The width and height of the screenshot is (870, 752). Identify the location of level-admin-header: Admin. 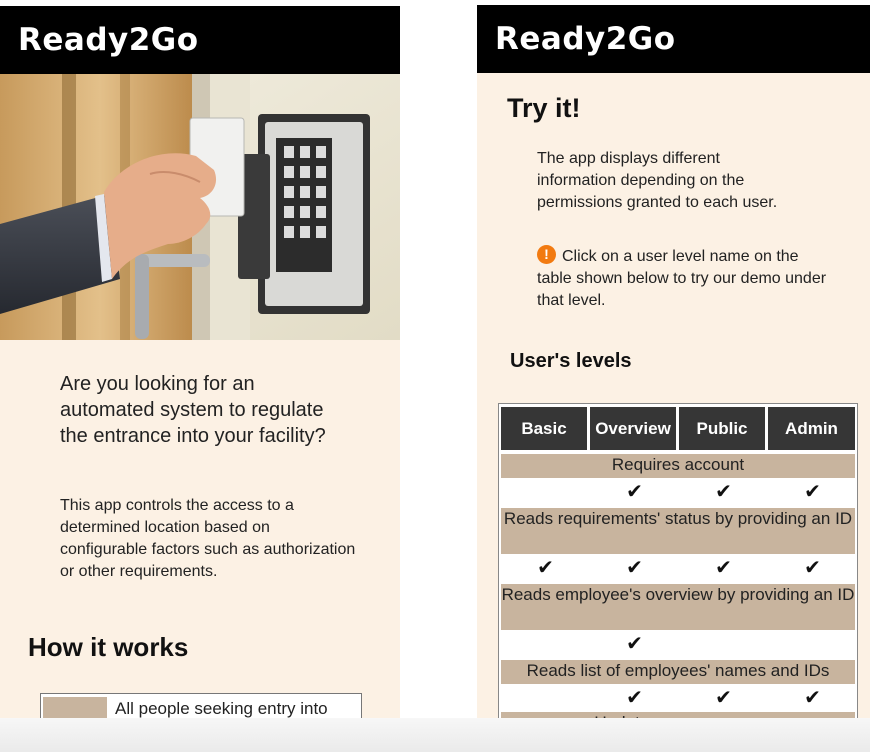
(811, 428).